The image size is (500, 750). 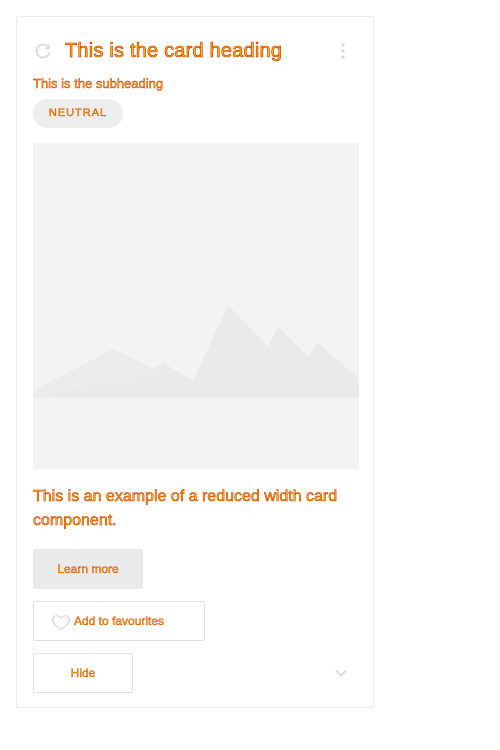 I want to click on chevron-down-icon, so click(x=341, y=673).